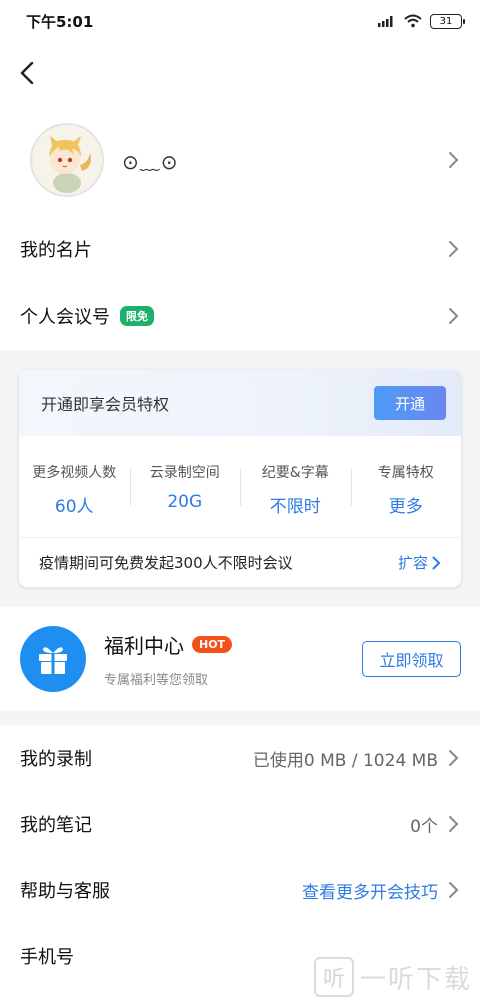  I want to click on vip-stat: 专属特权 更多, so click(406, 489).